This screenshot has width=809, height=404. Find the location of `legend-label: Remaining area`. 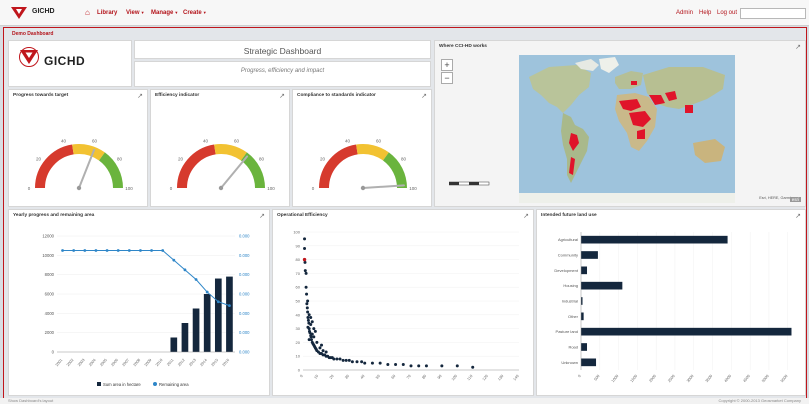

legend-label: Remaining area is located at coordinates (174, 384).